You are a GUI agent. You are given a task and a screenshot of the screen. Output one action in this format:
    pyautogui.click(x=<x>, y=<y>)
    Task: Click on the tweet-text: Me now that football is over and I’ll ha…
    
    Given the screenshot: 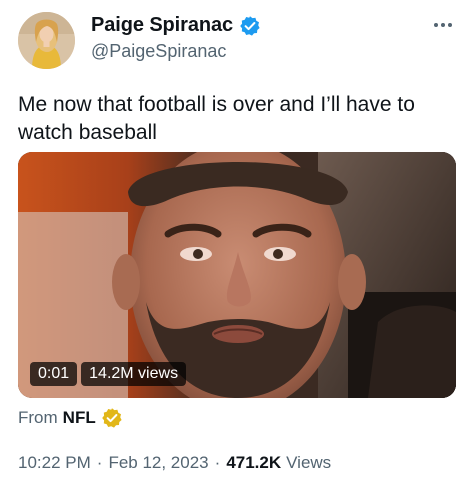 What is the action you would take?
    pyautogui.click(x=216, y=118)
    